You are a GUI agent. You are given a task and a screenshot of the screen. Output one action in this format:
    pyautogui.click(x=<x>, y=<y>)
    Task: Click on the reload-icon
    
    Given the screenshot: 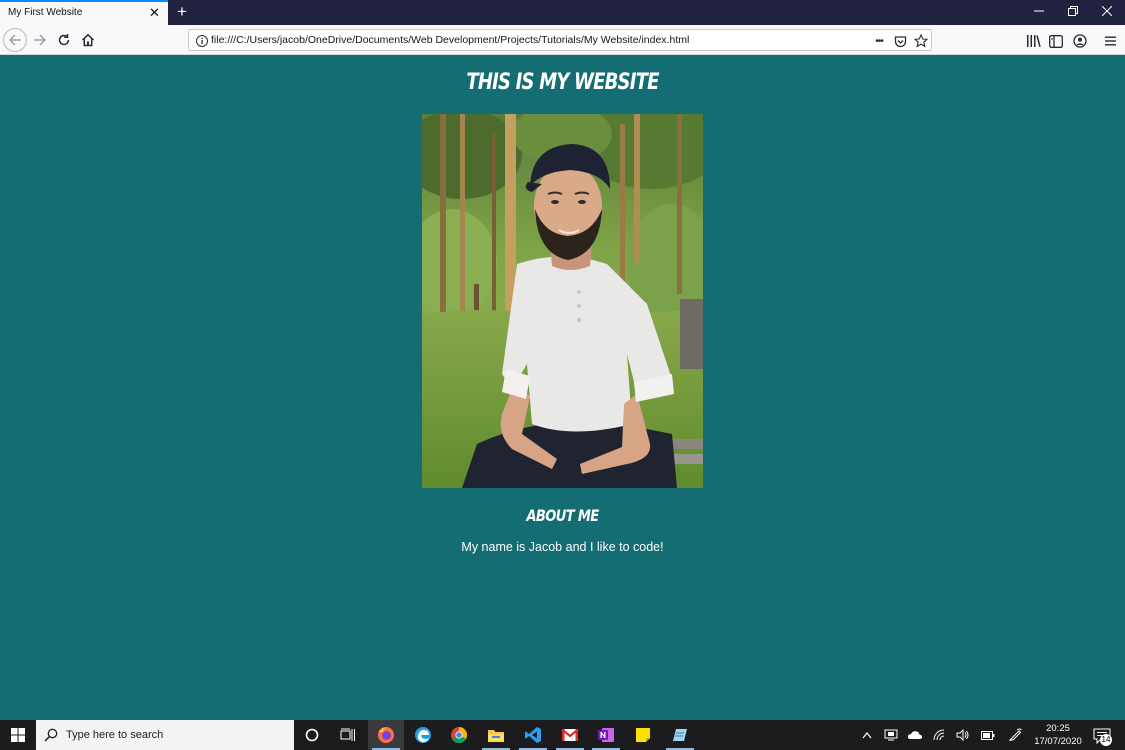 What is the action you would take?
    pyautogui.click(x=64, y=40)
    